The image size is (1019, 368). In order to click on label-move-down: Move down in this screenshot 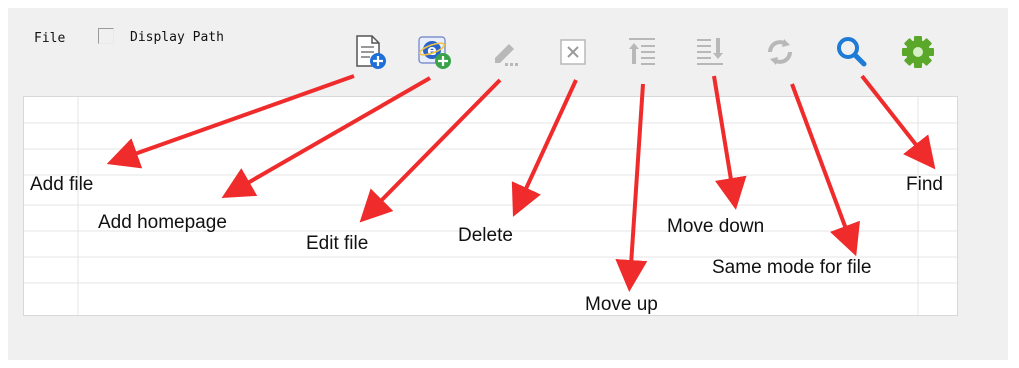, I will do `click(716, 226)`.